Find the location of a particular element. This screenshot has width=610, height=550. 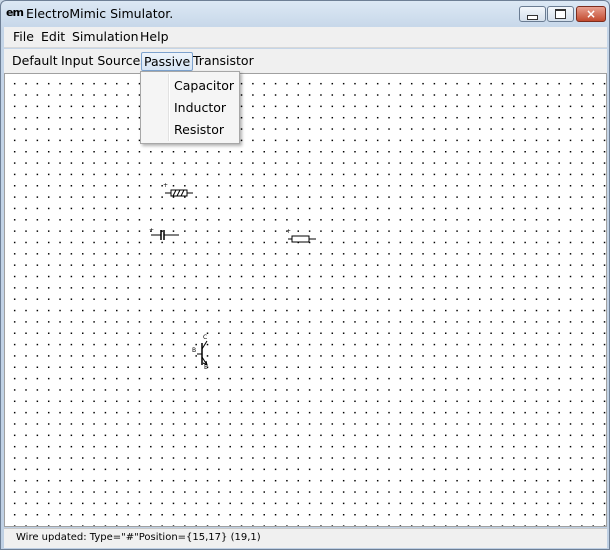

tab-input-sources: Input Sources is located at coordinates (104, 60).